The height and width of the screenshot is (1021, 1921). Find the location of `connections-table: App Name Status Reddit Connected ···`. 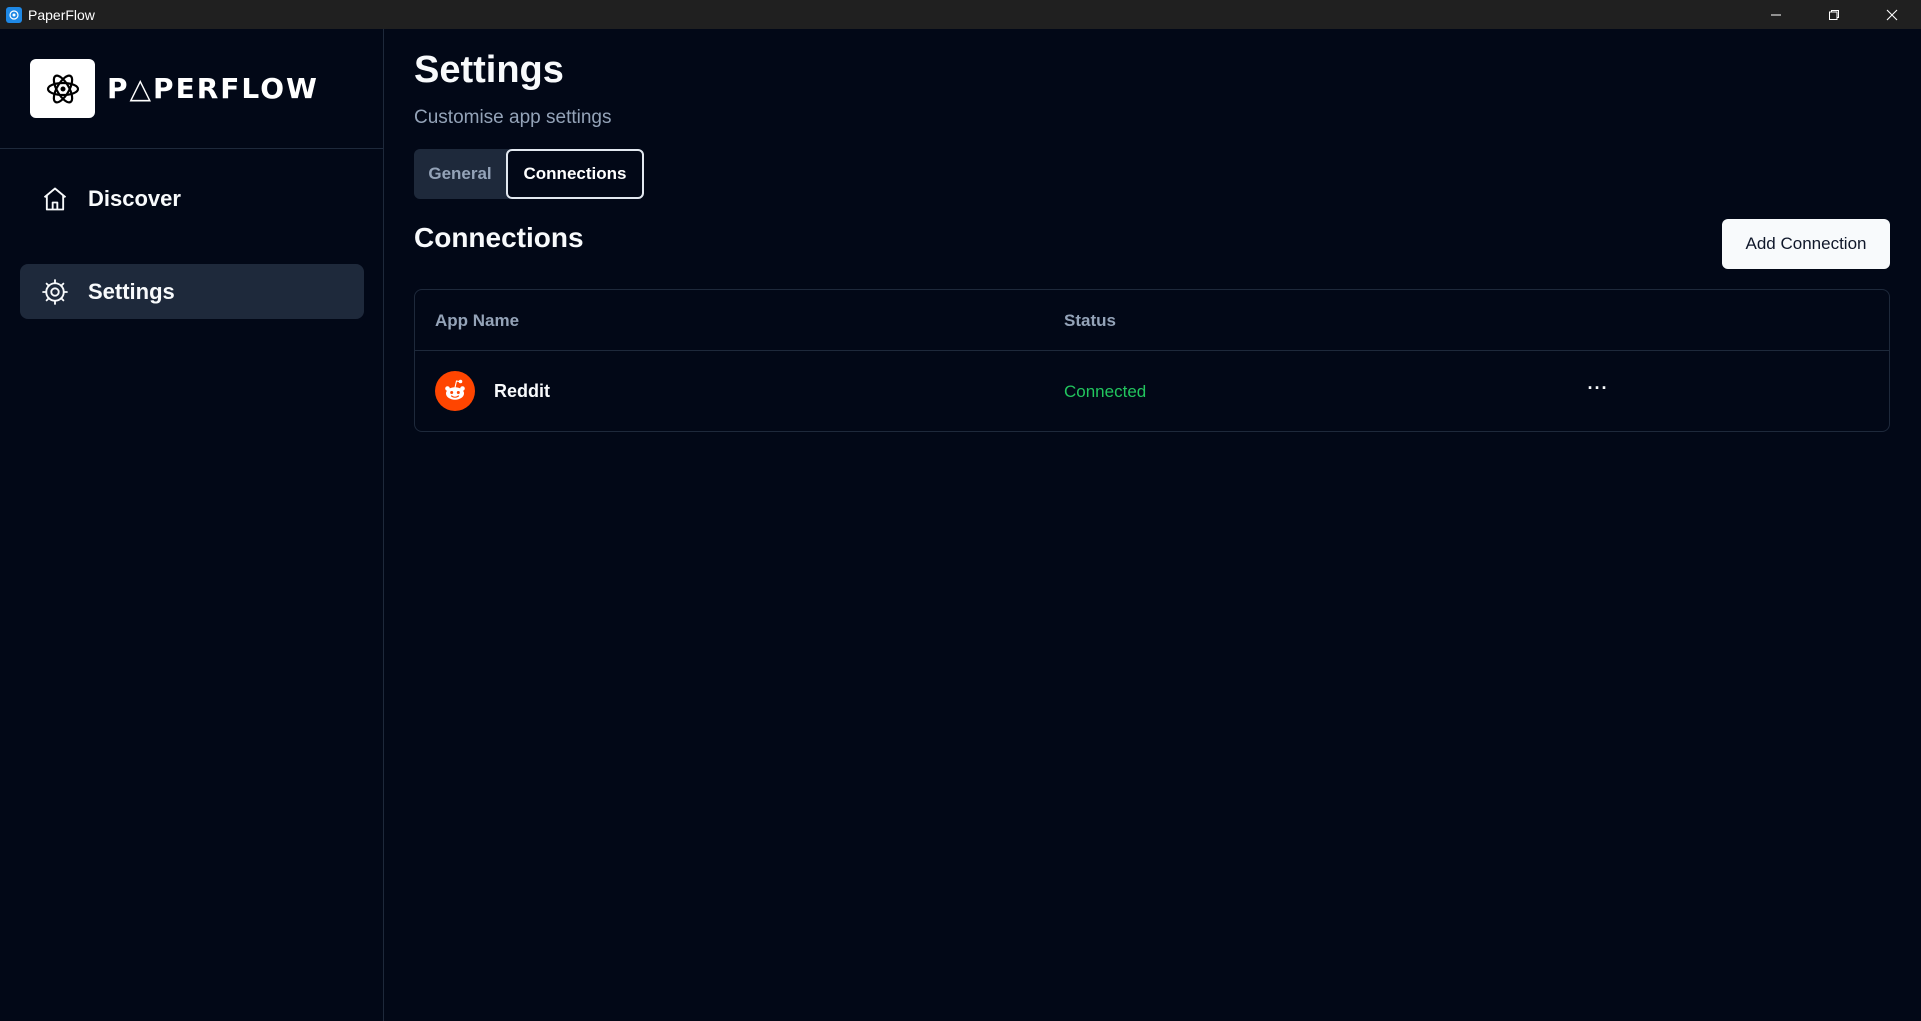

connections-table: App Name Status Reddit Connected ··· is located at coordinates (1152, 360).